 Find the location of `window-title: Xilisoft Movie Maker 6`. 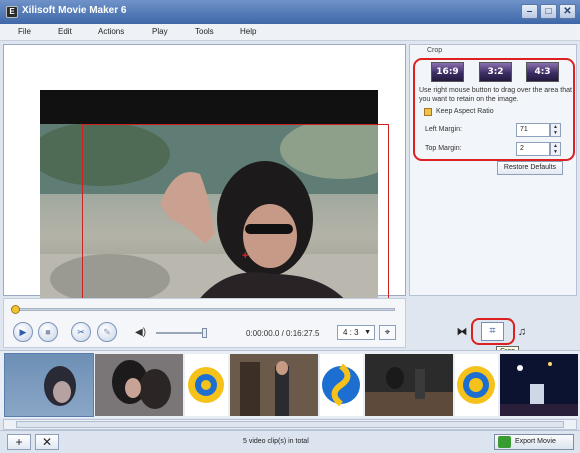

window-title: Xilisoft Movie Maker 6 is located at coordinates (74, 10).